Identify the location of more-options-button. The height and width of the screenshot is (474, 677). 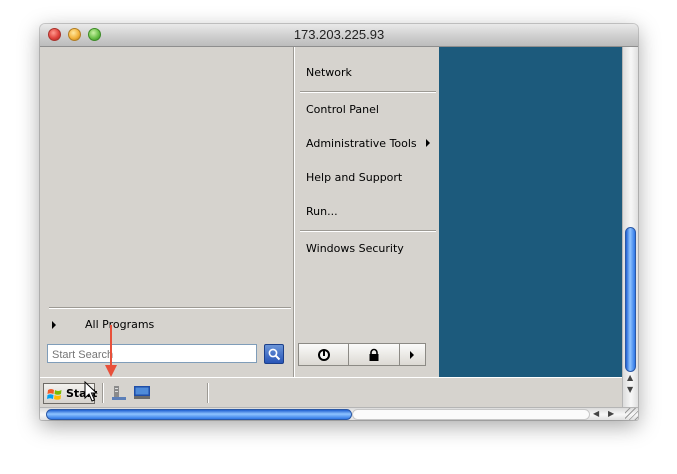
(413, 354).